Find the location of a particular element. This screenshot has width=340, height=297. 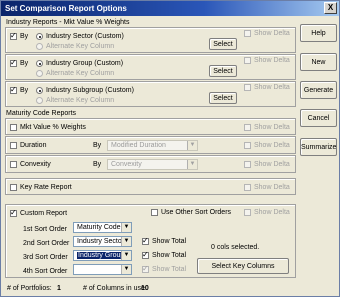

new-button: New is located at coordinates (318, 62).